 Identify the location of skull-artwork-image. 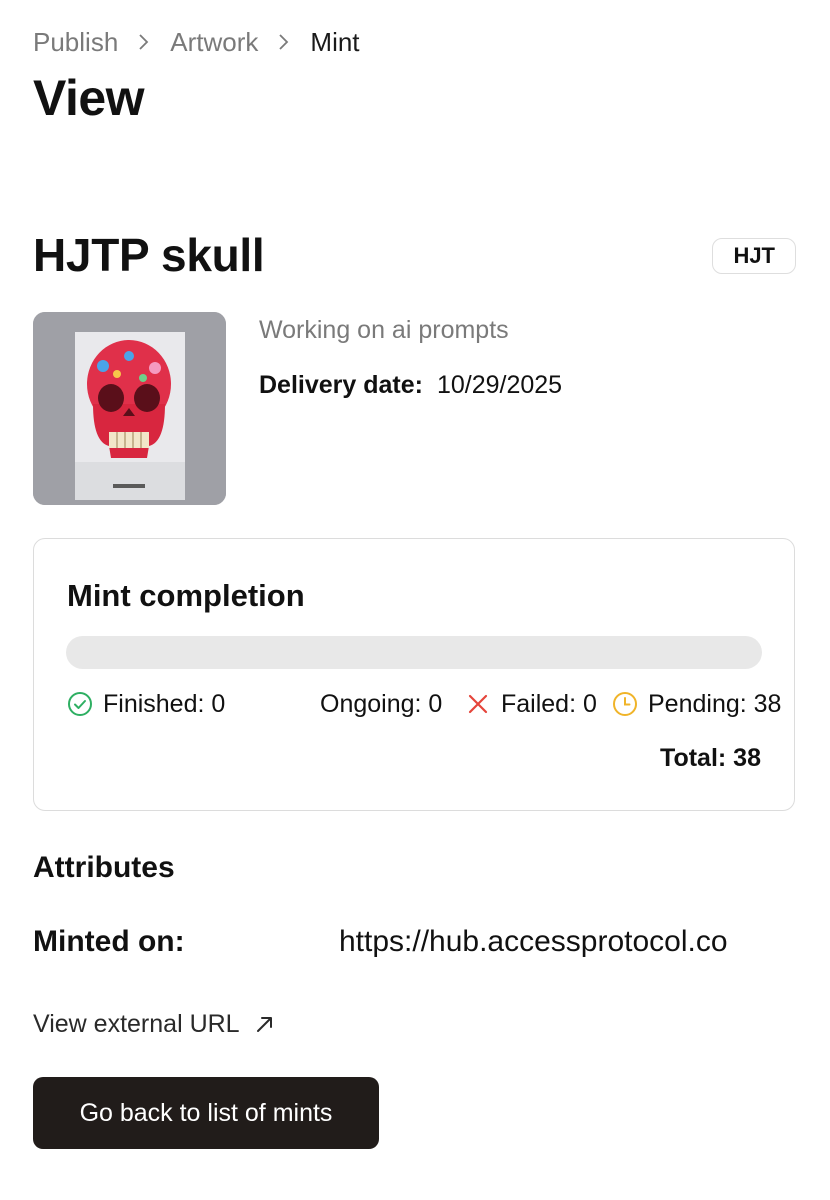
(129, 408).